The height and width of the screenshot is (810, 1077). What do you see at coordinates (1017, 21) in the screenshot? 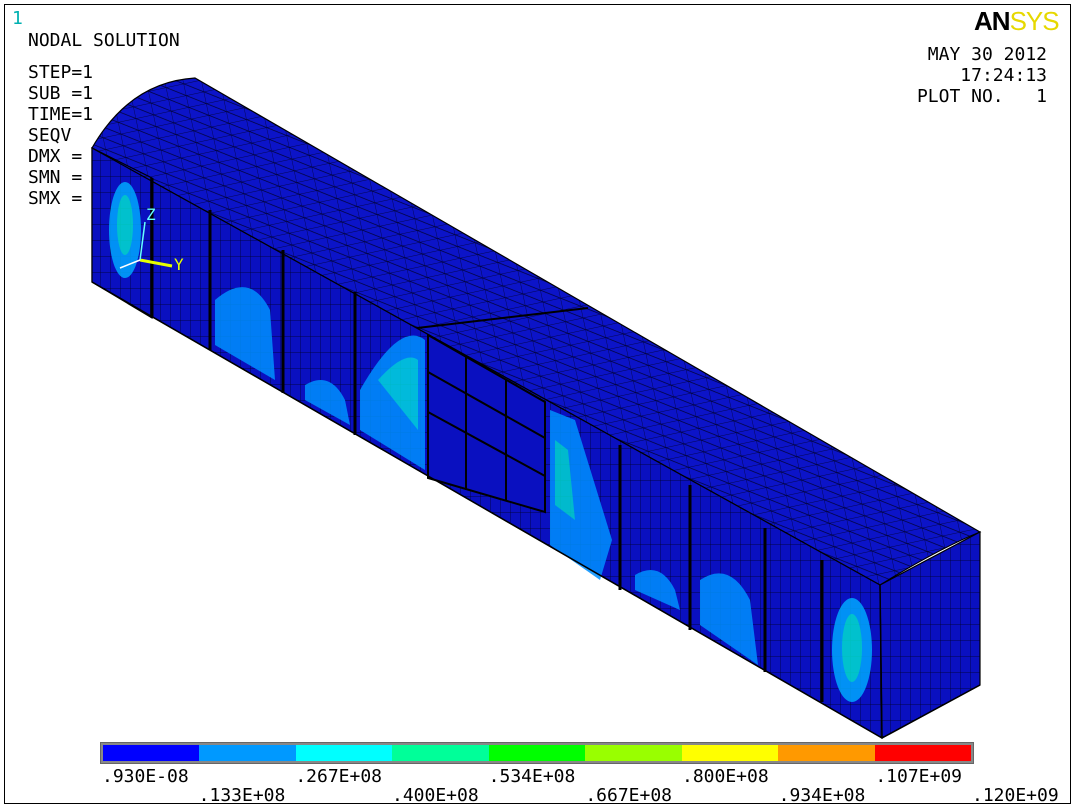
I see `ansys-logo: ANSYS` at bounding box center [1017, 21].